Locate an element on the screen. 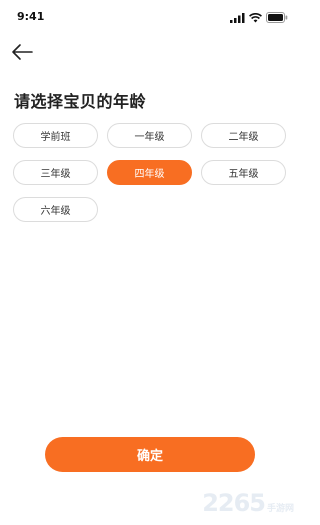 The image size is (320, 525). wifi-icon is located at coordinates (255, 17).